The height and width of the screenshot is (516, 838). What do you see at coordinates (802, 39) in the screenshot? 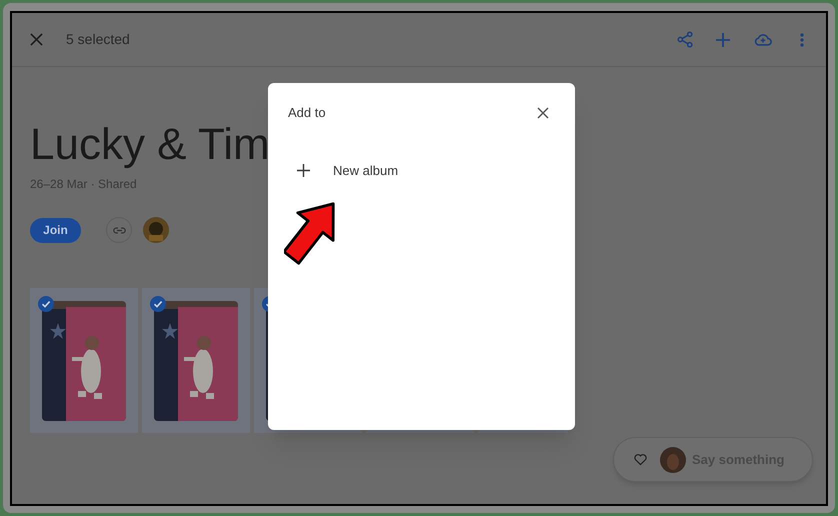
I see `more-icon` at bounding box center [802, 39].